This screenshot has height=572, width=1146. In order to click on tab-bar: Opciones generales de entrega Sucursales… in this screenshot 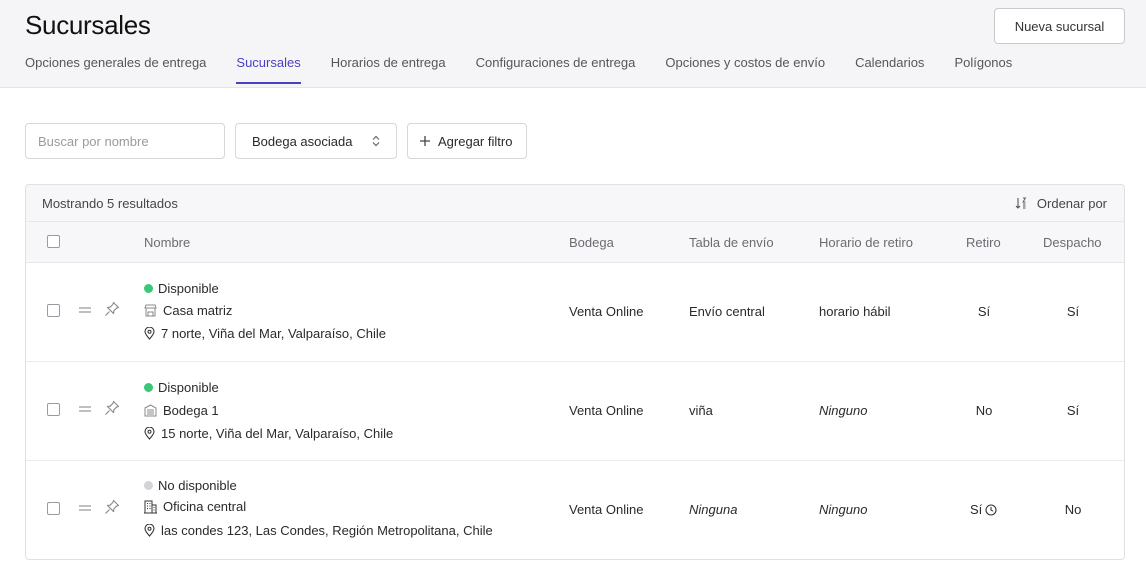, I will do `click(518, 69)`.